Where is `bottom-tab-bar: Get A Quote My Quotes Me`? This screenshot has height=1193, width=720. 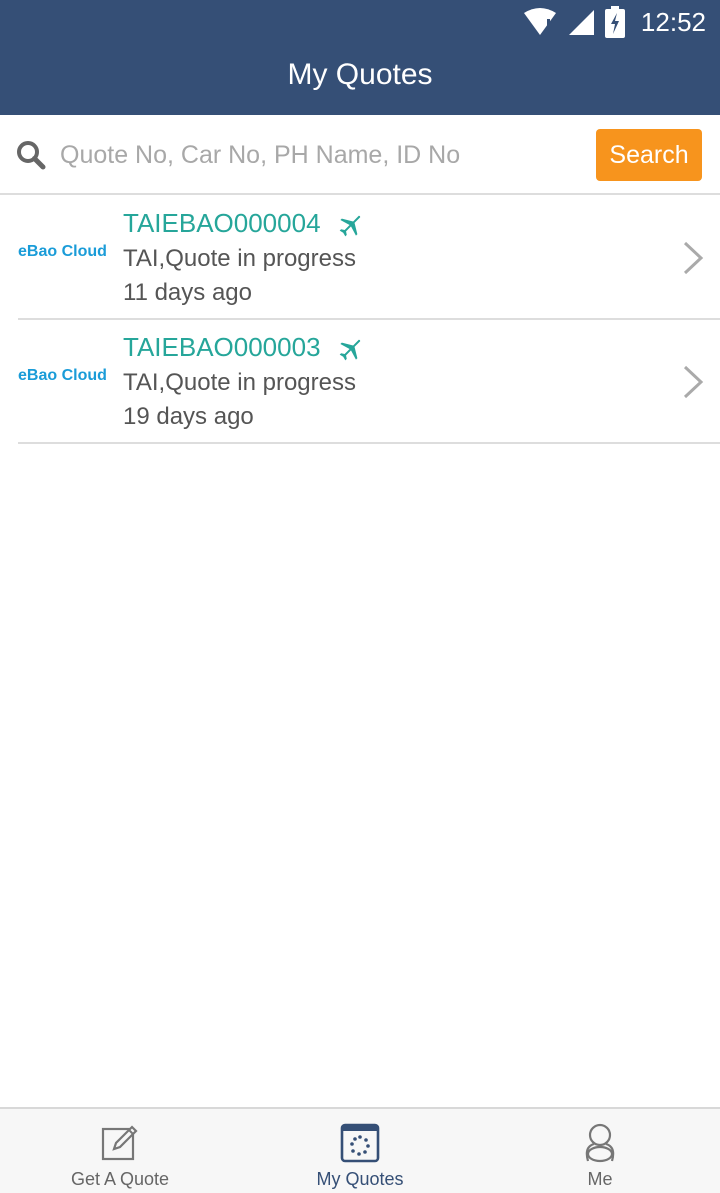 bottom-tab-bar: Get A Quote My Quotes Me is located at coordinates (360, 1150).